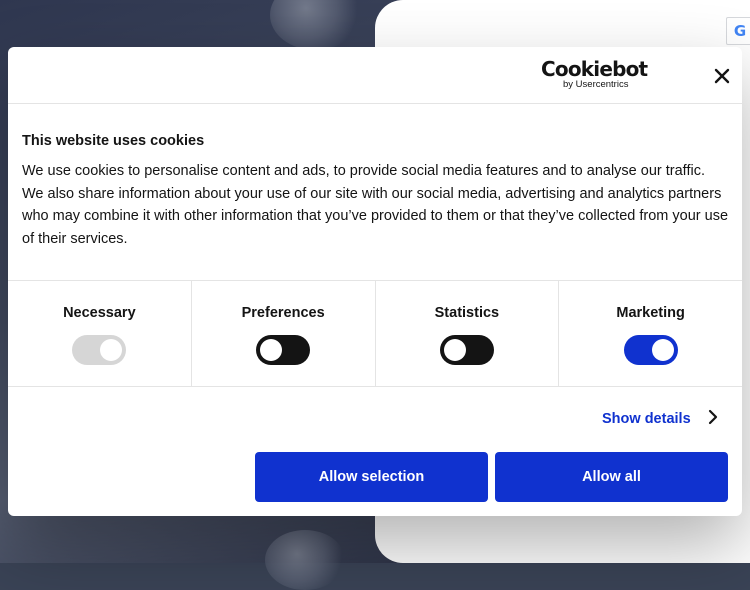  Describe the element at coordinates (283, 350) in the screenshot. I see `preferences-toggle` at that location.